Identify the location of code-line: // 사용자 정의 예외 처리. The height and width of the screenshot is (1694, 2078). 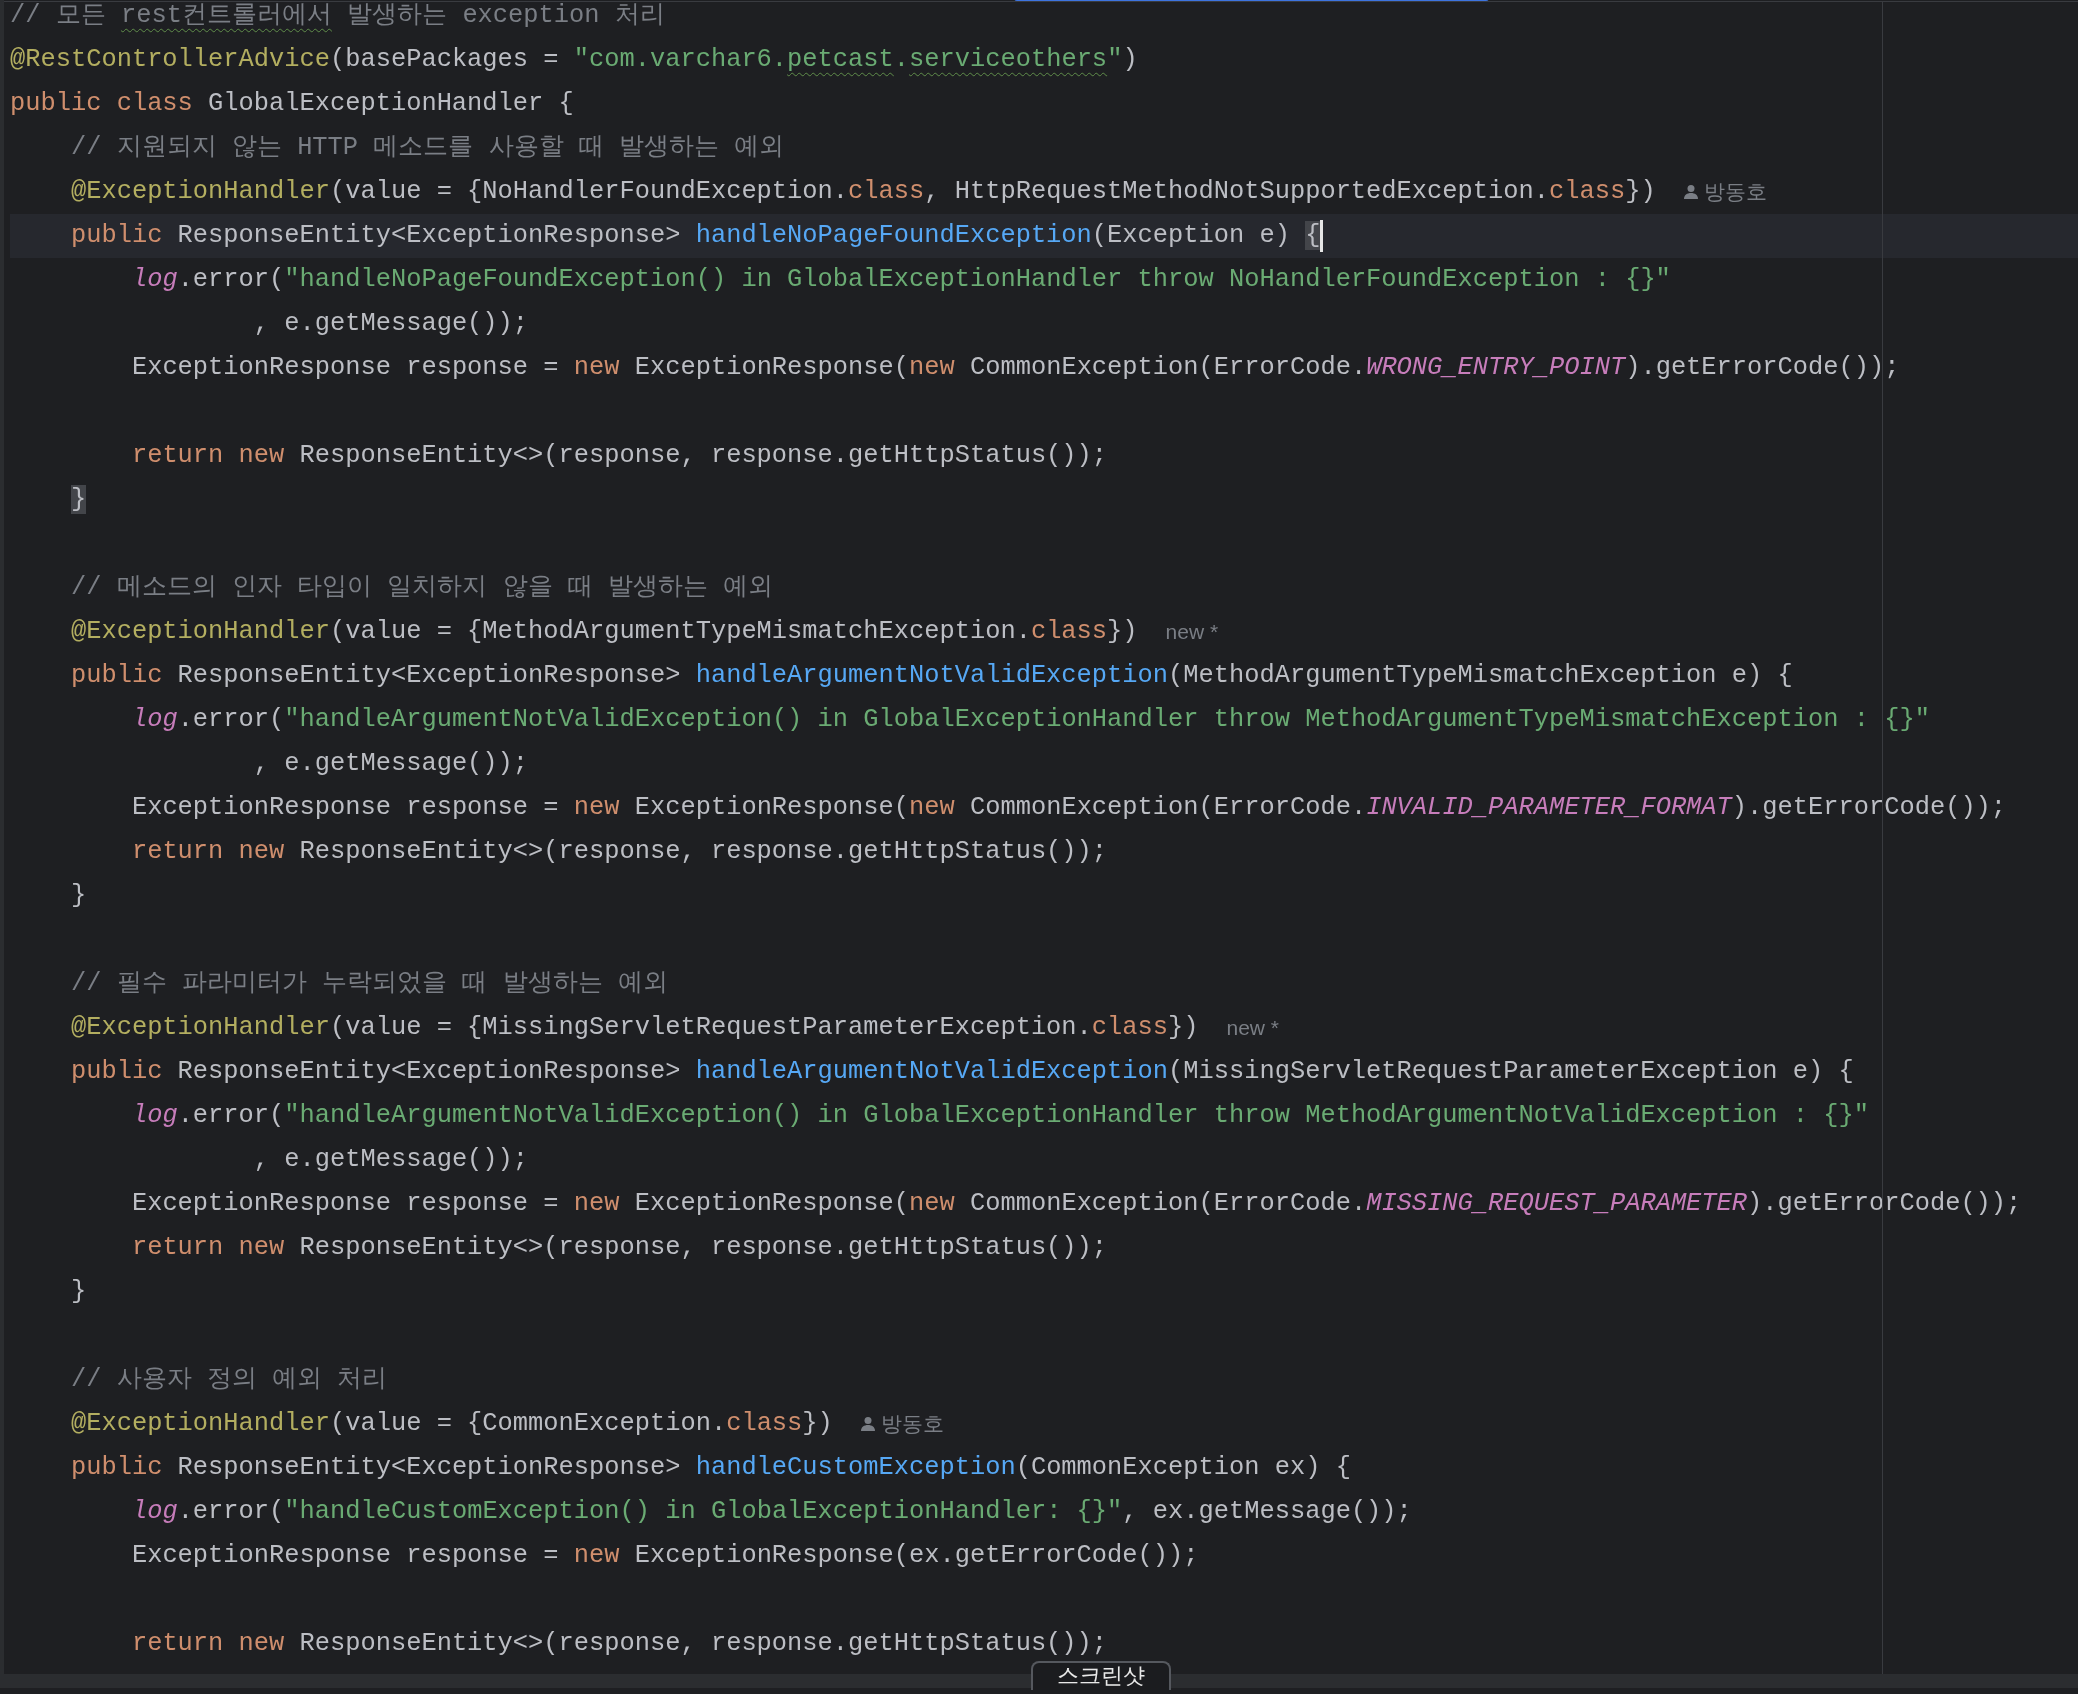
(229, 1380).